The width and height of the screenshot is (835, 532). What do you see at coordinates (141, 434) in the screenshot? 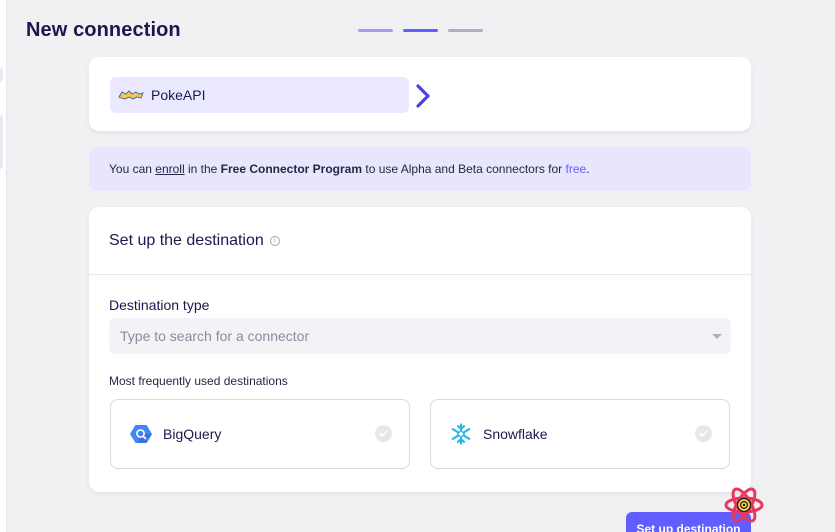
I see `bigquery-icon` at bounding box center [141, 434].